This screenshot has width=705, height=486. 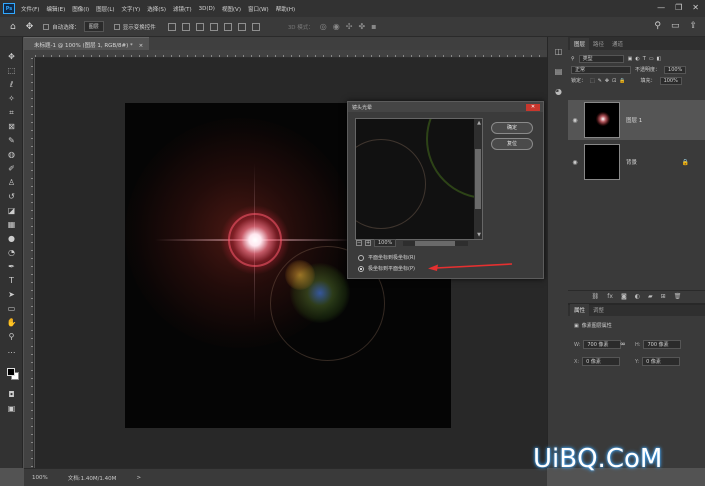 What do you see at coordinates (11, 210) in the screenshot?
I see `eraser-icon: ◪` at bounding box center [11, 210].